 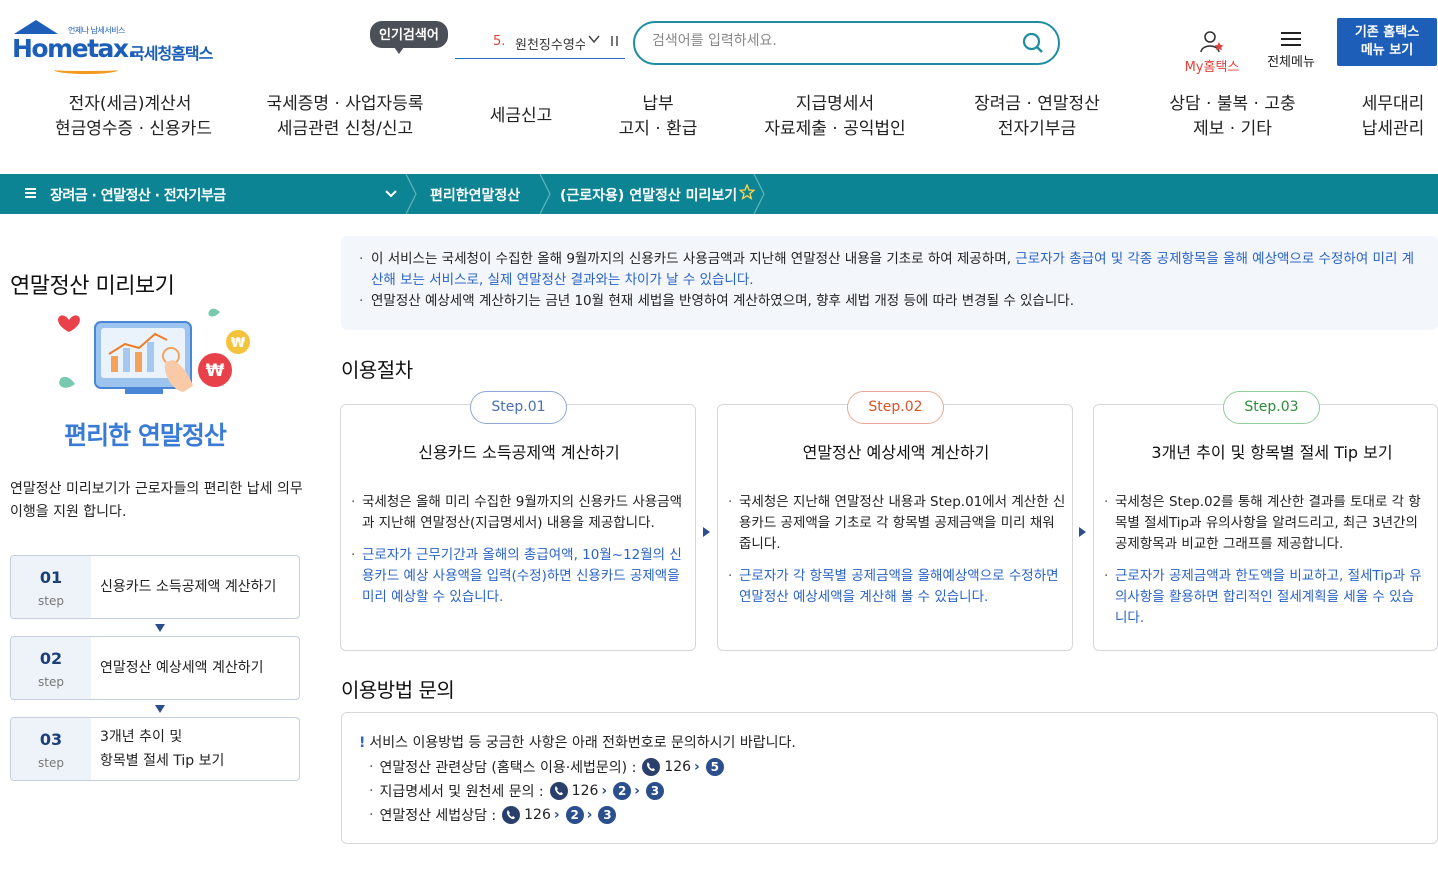 What do you see at coordinates (1033, 43) in the screenshot?
I see `search-icon` at bounding box center [1033, 43].